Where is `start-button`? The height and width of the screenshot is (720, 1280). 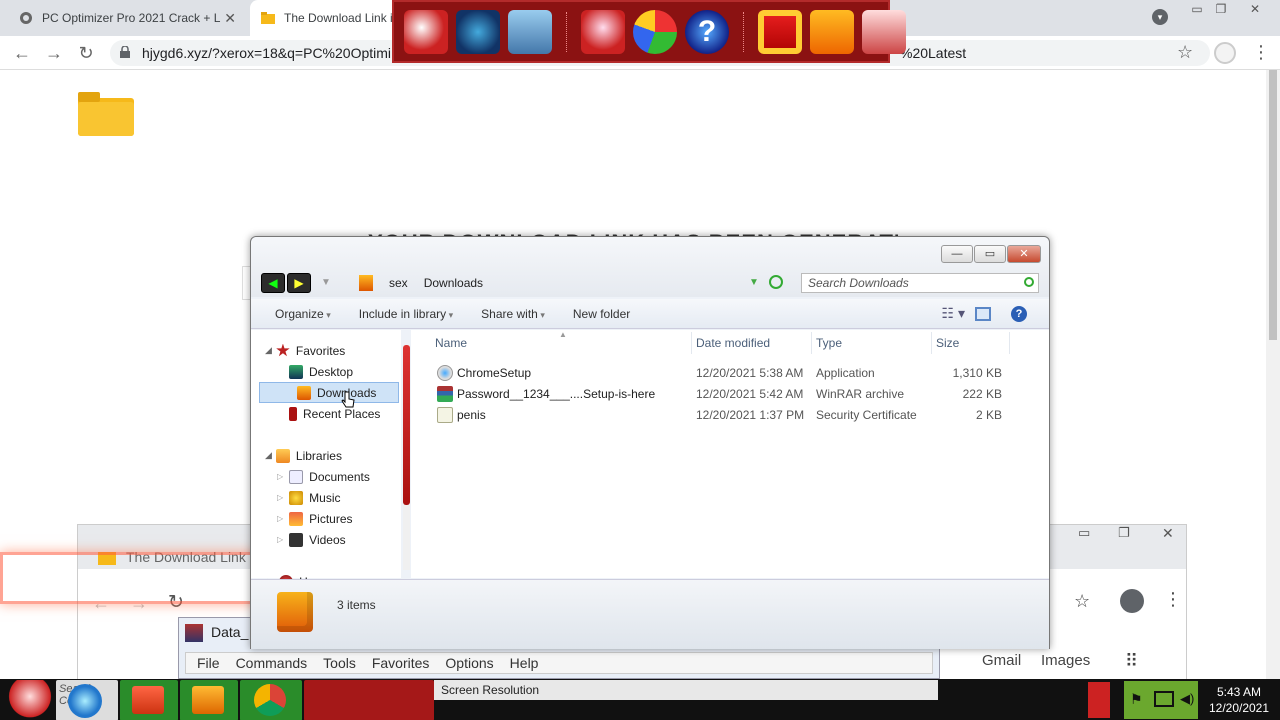
start-button is located at coordinates (30, 700).